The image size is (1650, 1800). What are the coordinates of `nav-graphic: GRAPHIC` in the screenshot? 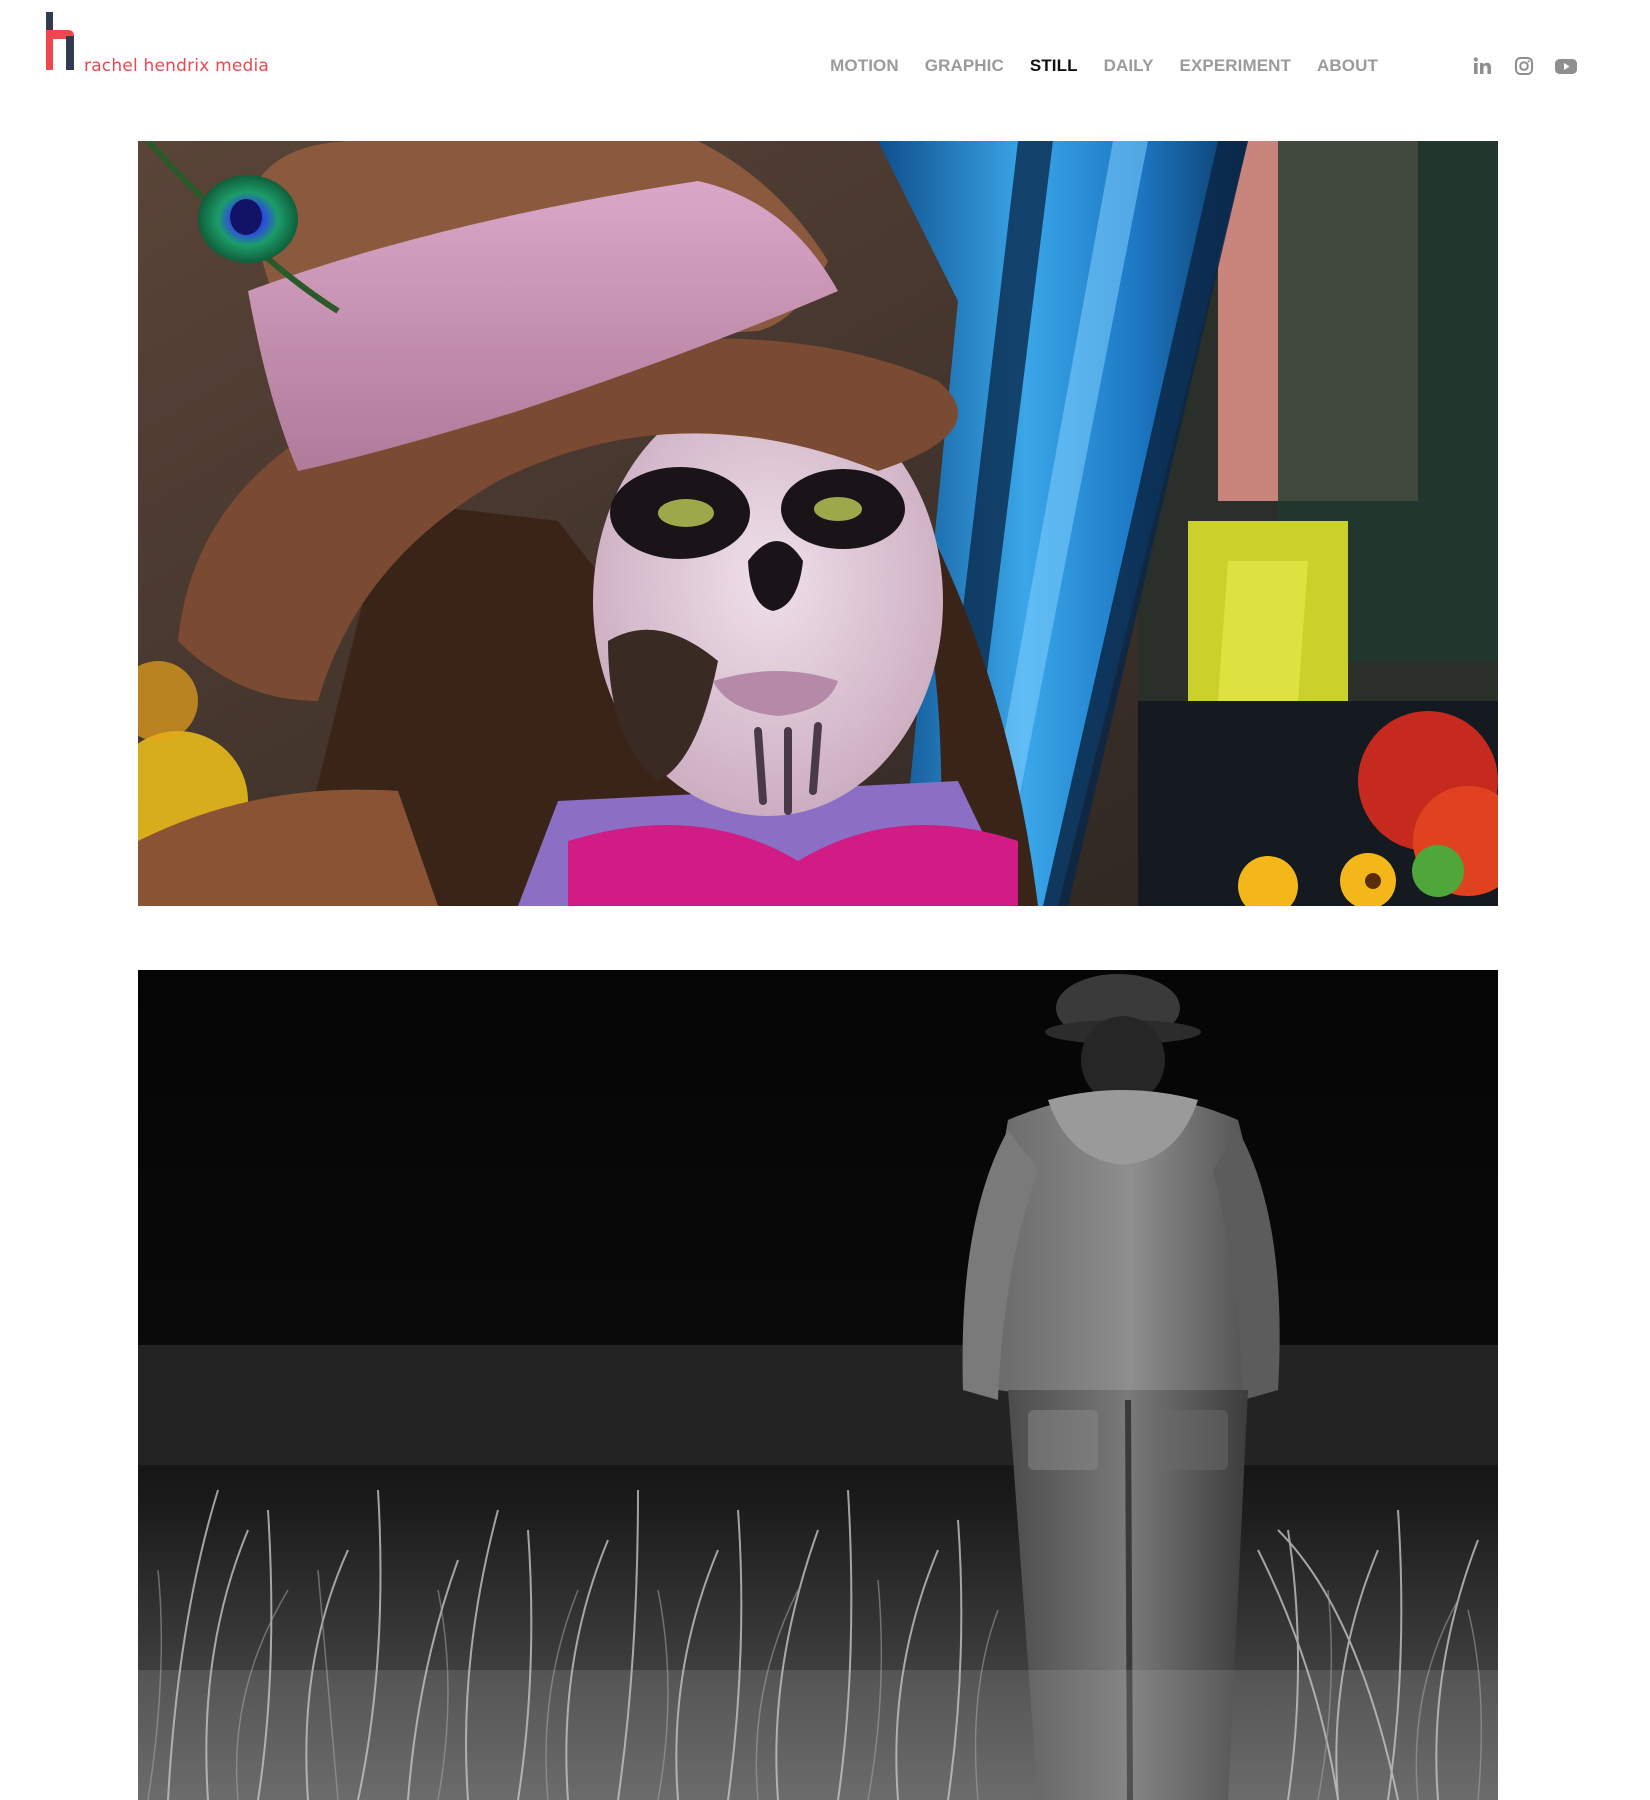 It's located at (964, 66).